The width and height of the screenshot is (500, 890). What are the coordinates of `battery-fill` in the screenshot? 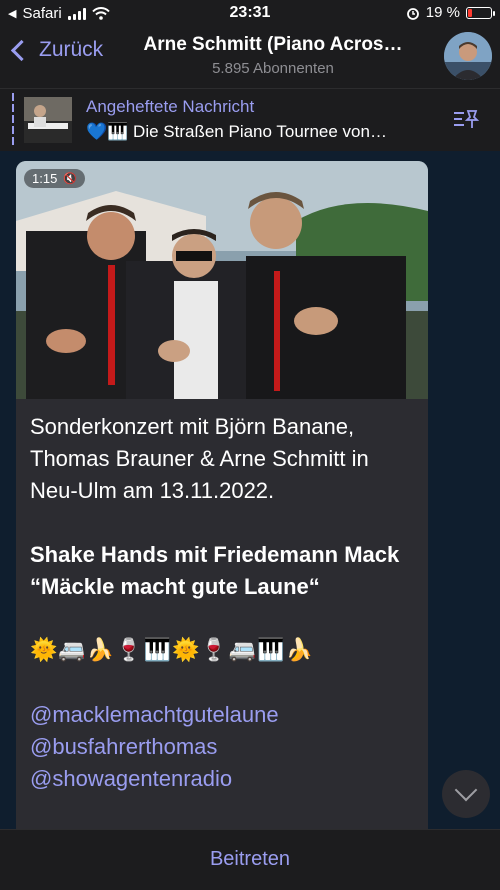 It's located at (470, 12).